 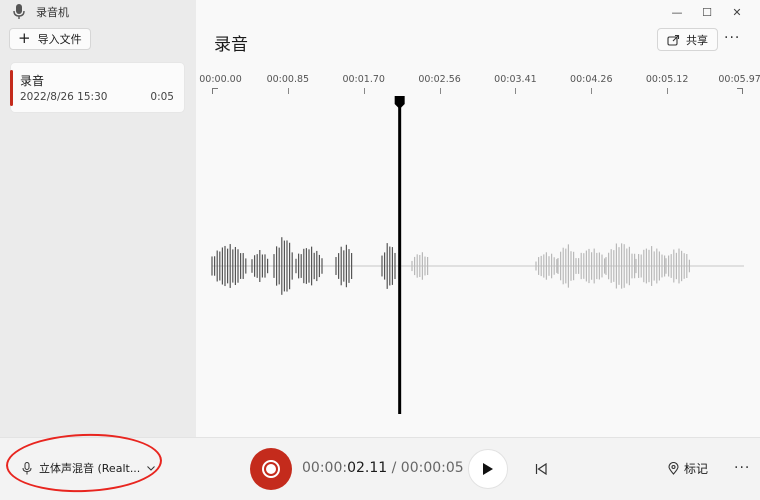 I want to click on chevron-down-icon, so click(x=151, y=468).